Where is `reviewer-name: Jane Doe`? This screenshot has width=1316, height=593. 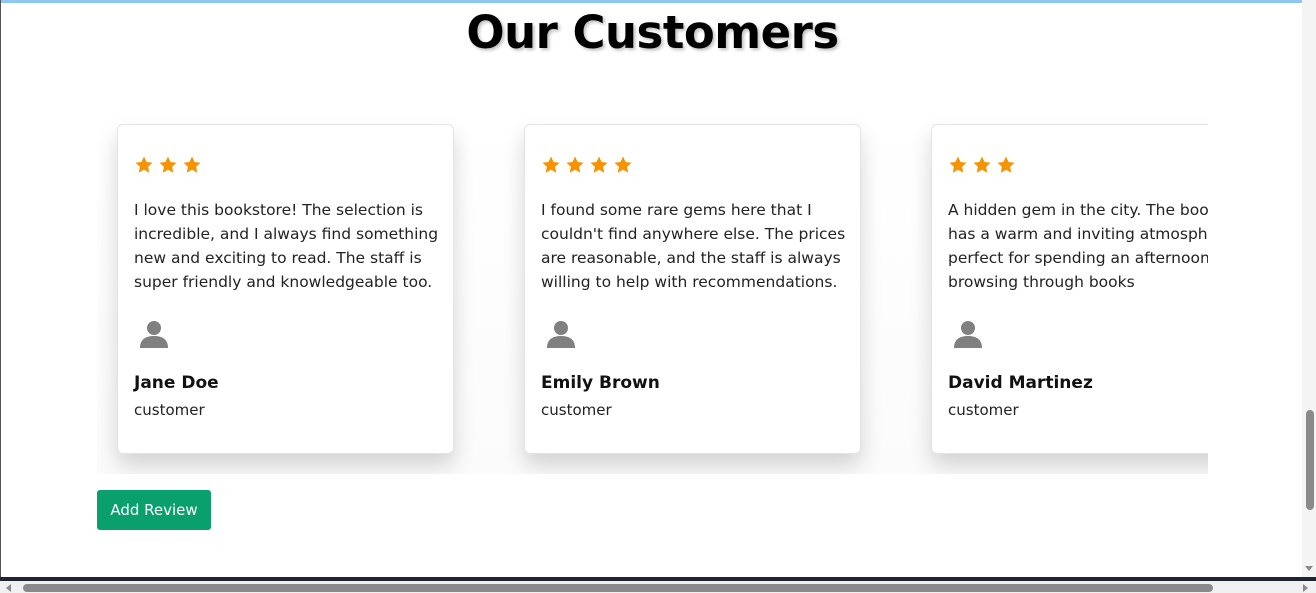
reviewer-name: Jane Doe is located at coordinates (176, 383).